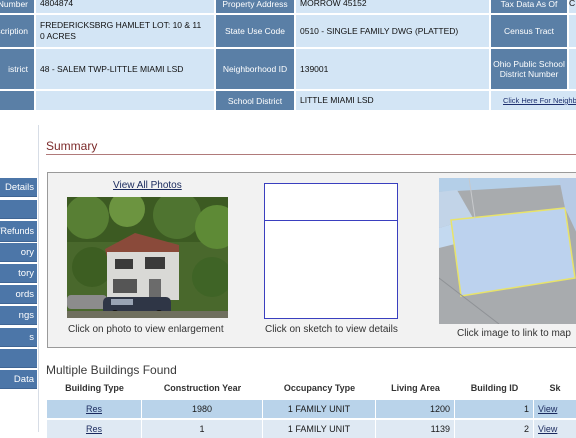 This screenshot has width=576, height=438. I want to click on sidebar-item-data: Data, so click(18, 379).